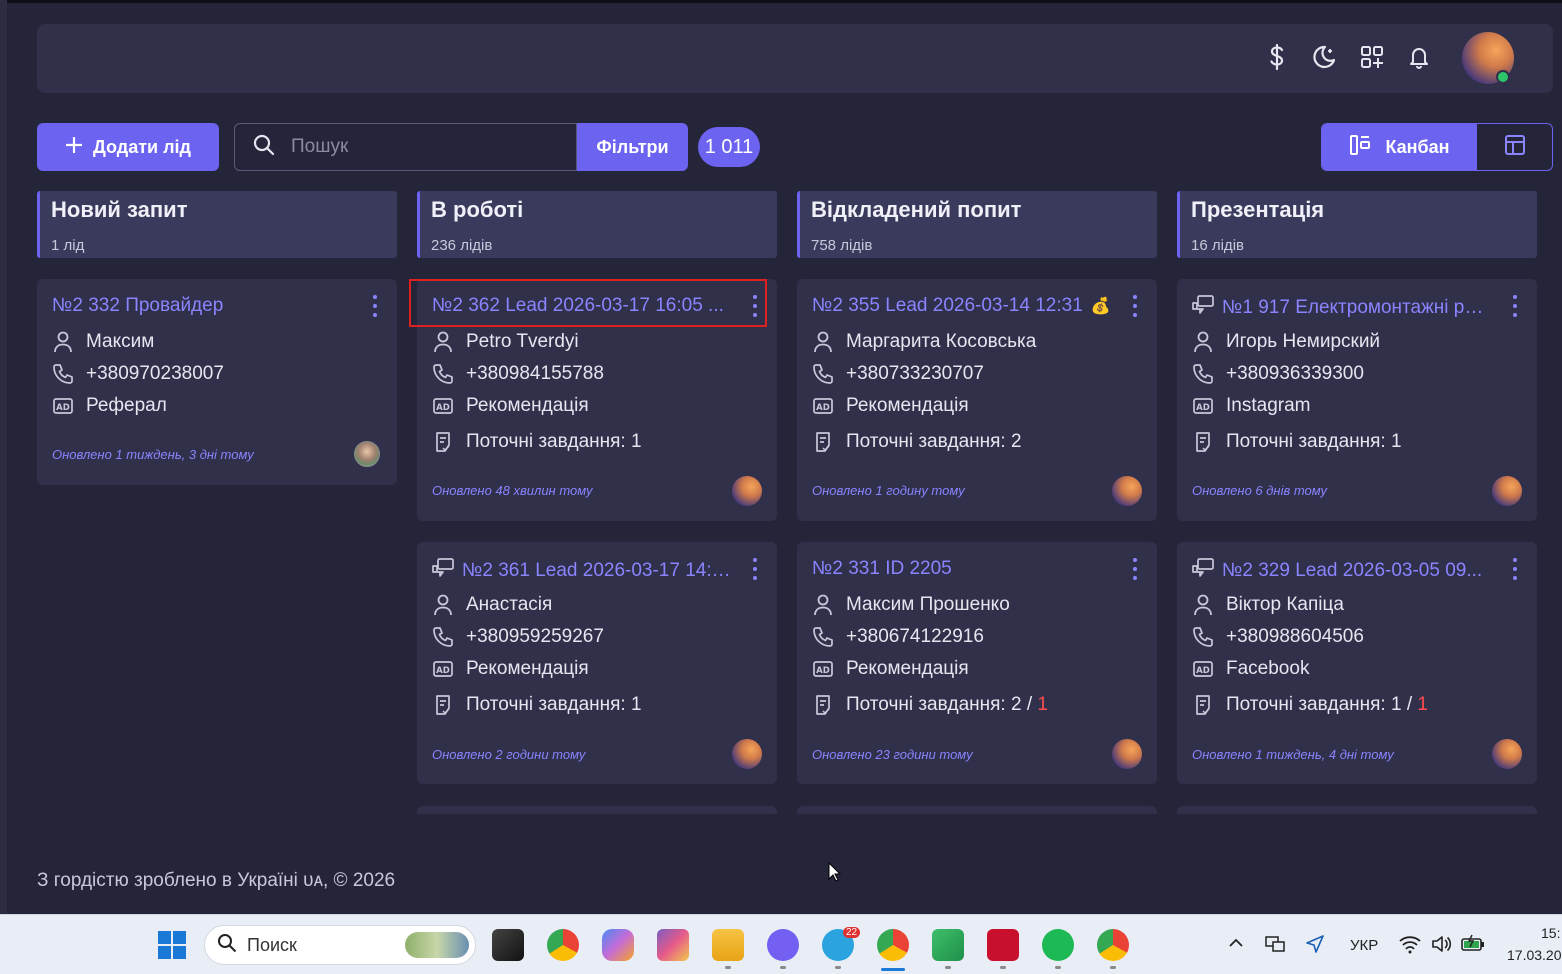 The height and width of the screenshot is (974, 1562). What do you see at coordinates (1286, 342) in the screenshot?
I see `lead-contact-name: Игорь Немирский` at bounding box center [1286, 342].